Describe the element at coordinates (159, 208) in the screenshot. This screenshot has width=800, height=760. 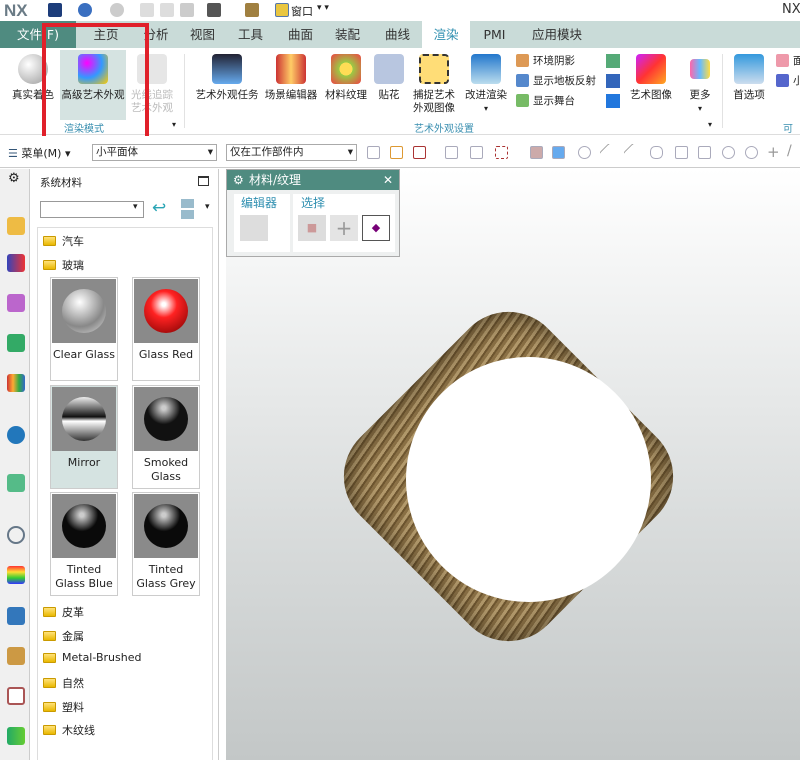
I see `back-arrow-icon: ↩` at that location.